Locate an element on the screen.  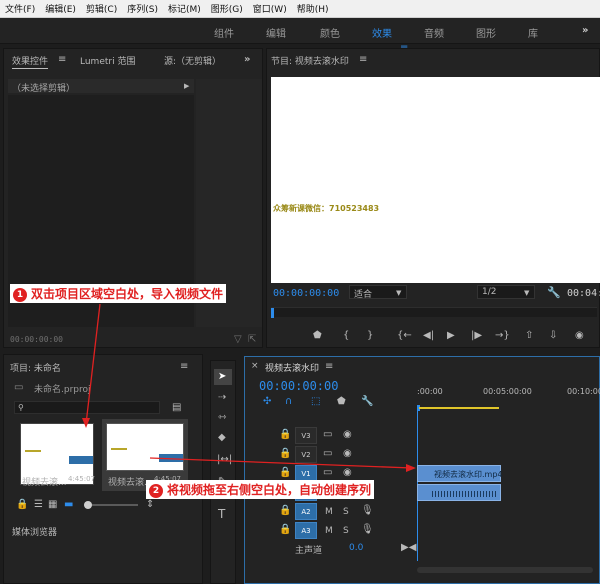
annotation-step2: 2 将视频拖至右侧空白处，自动创建序列 is located at coordinates (260, 489).